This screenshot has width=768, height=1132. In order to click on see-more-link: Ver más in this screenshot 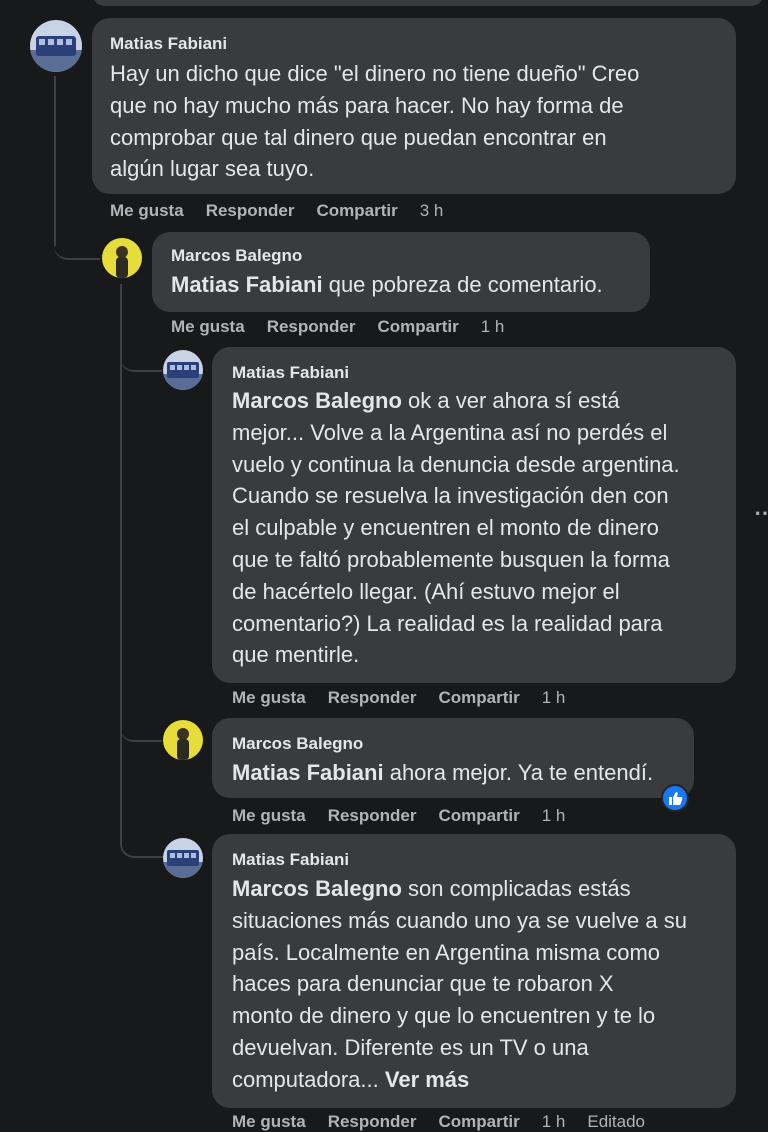, I will do `click(427, 1079)`.